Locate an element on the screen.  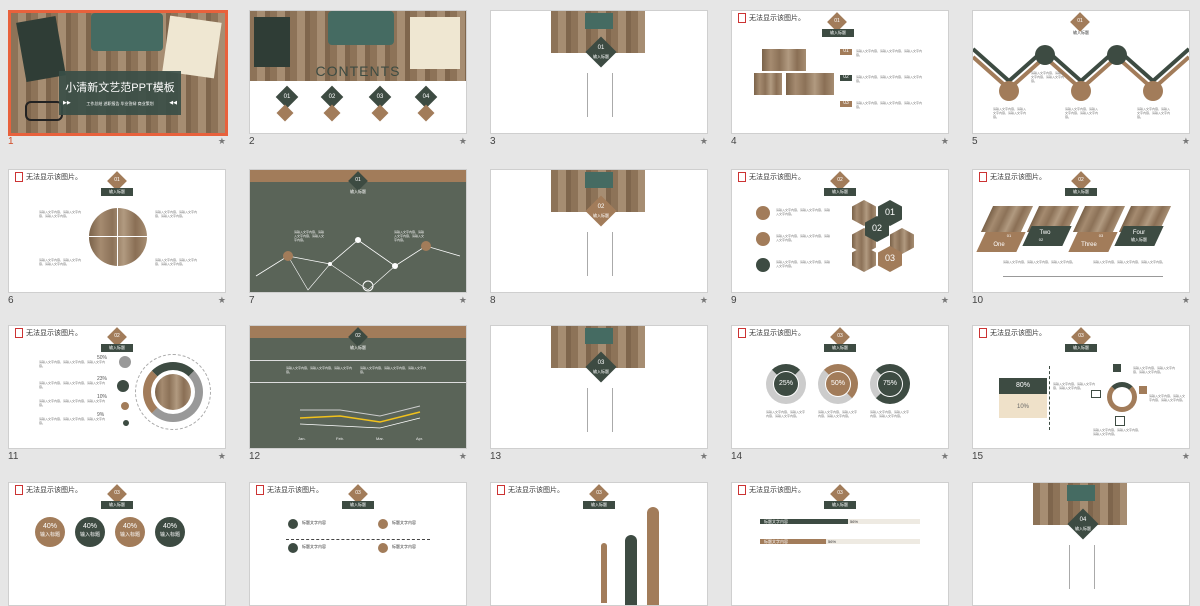
slide-18-canvas: 无法显示该图片。 03 输入标题 is located at coordinates (599, 544).